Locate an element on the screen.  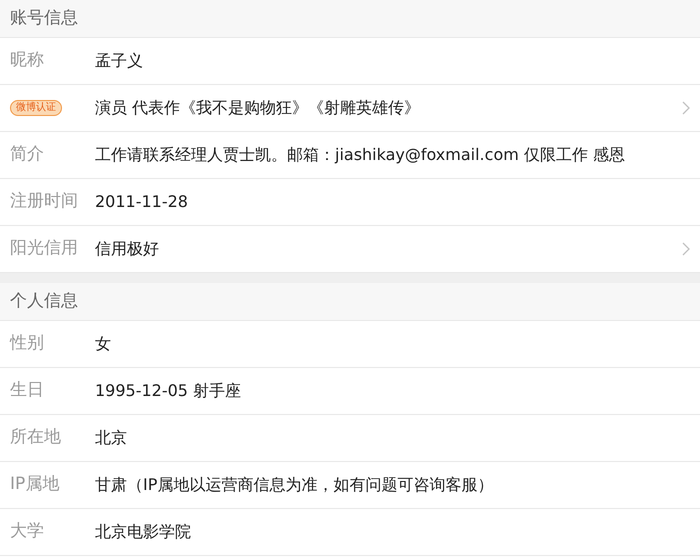
field-value: 孟子义 is located at coordinates (119, 61).